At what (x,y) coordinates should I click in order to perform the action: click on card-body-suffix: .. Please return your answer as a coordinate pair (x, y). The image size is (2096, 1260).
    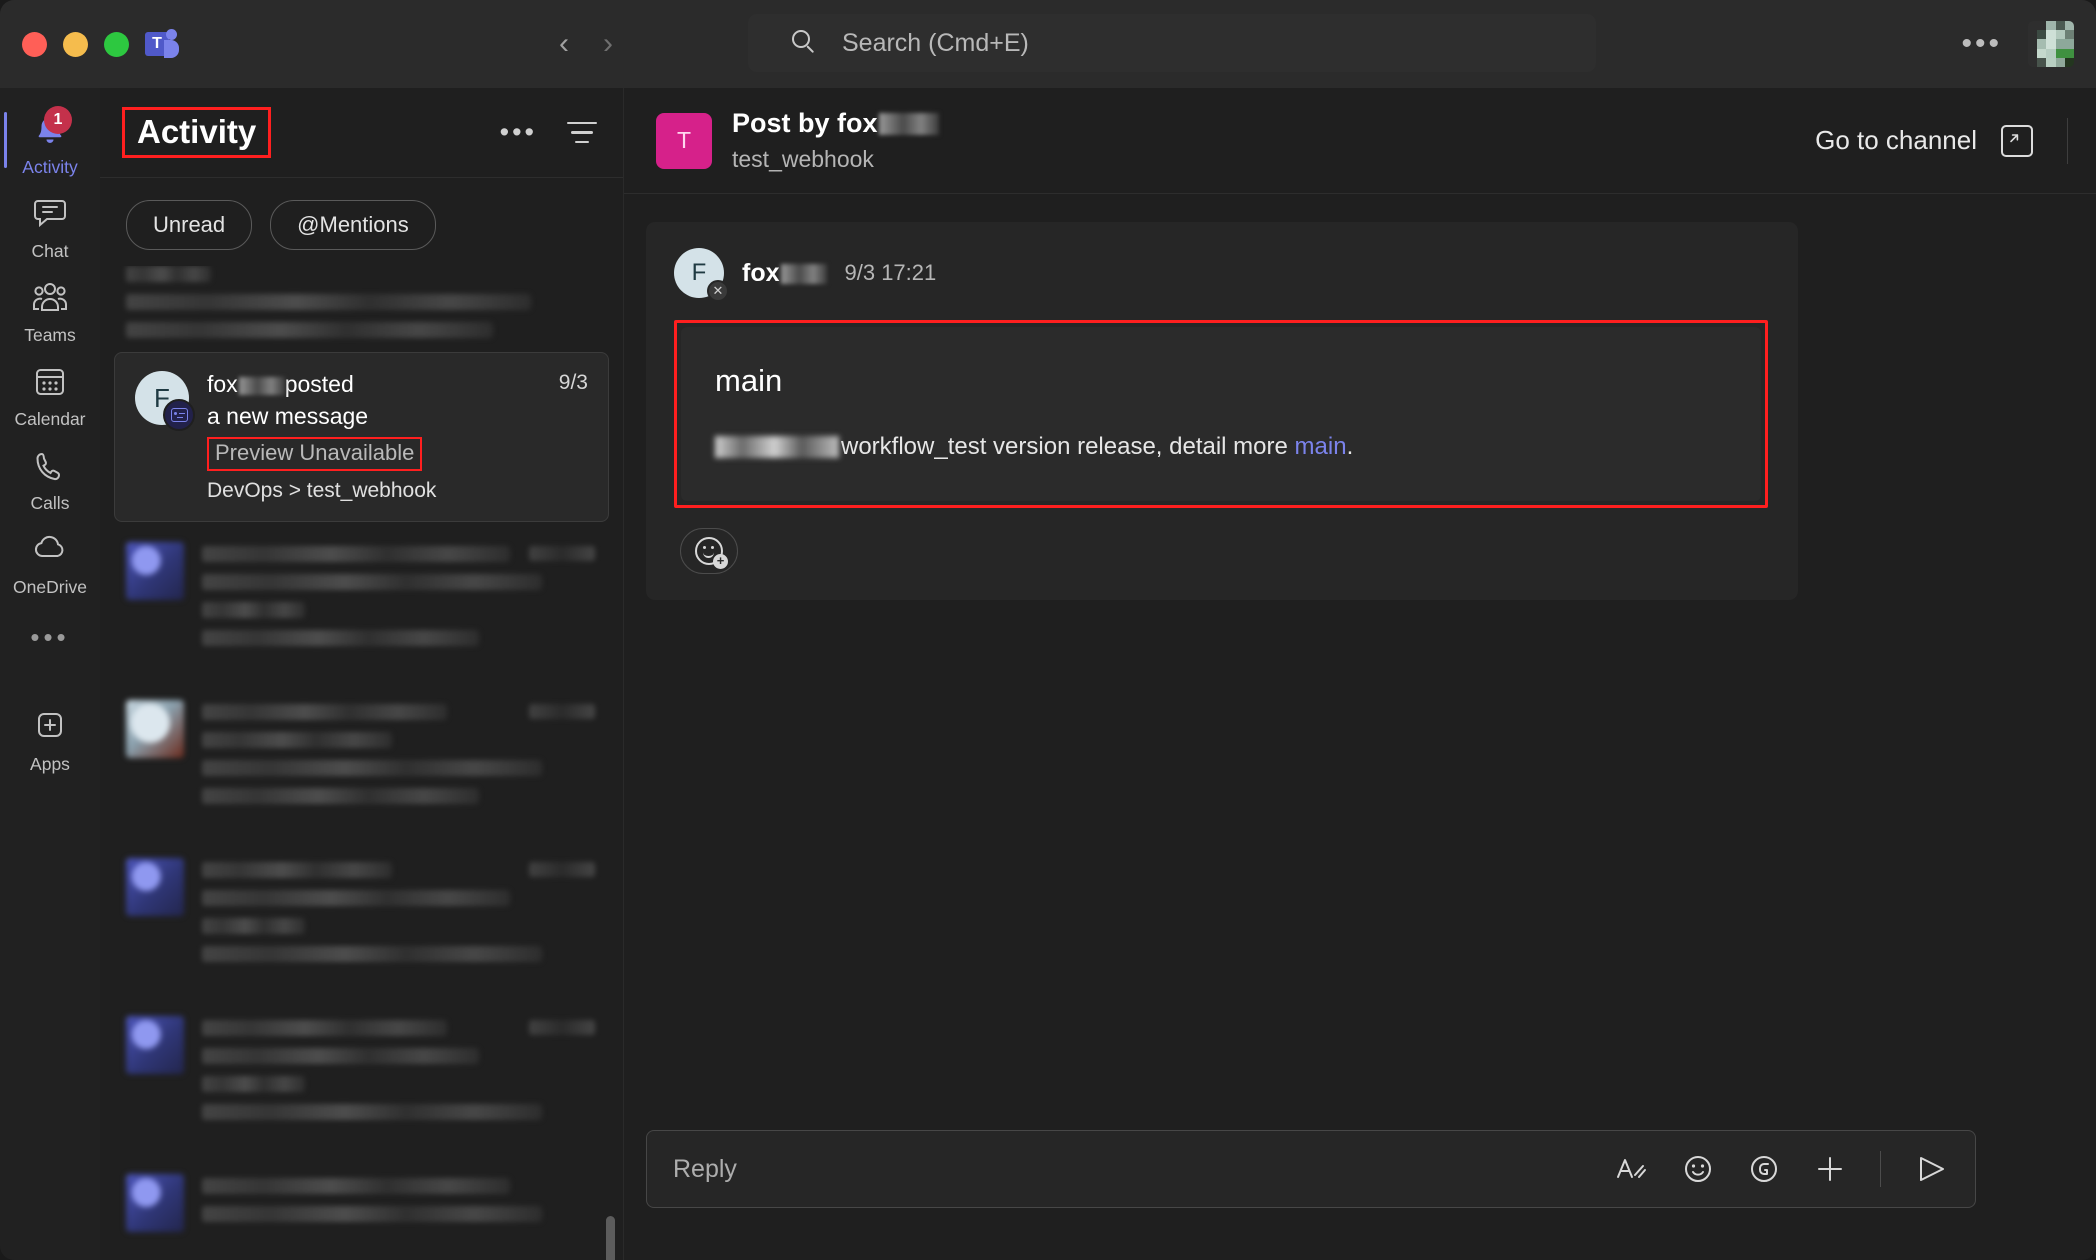
    Looking at the image, I should click on (1350, 446).